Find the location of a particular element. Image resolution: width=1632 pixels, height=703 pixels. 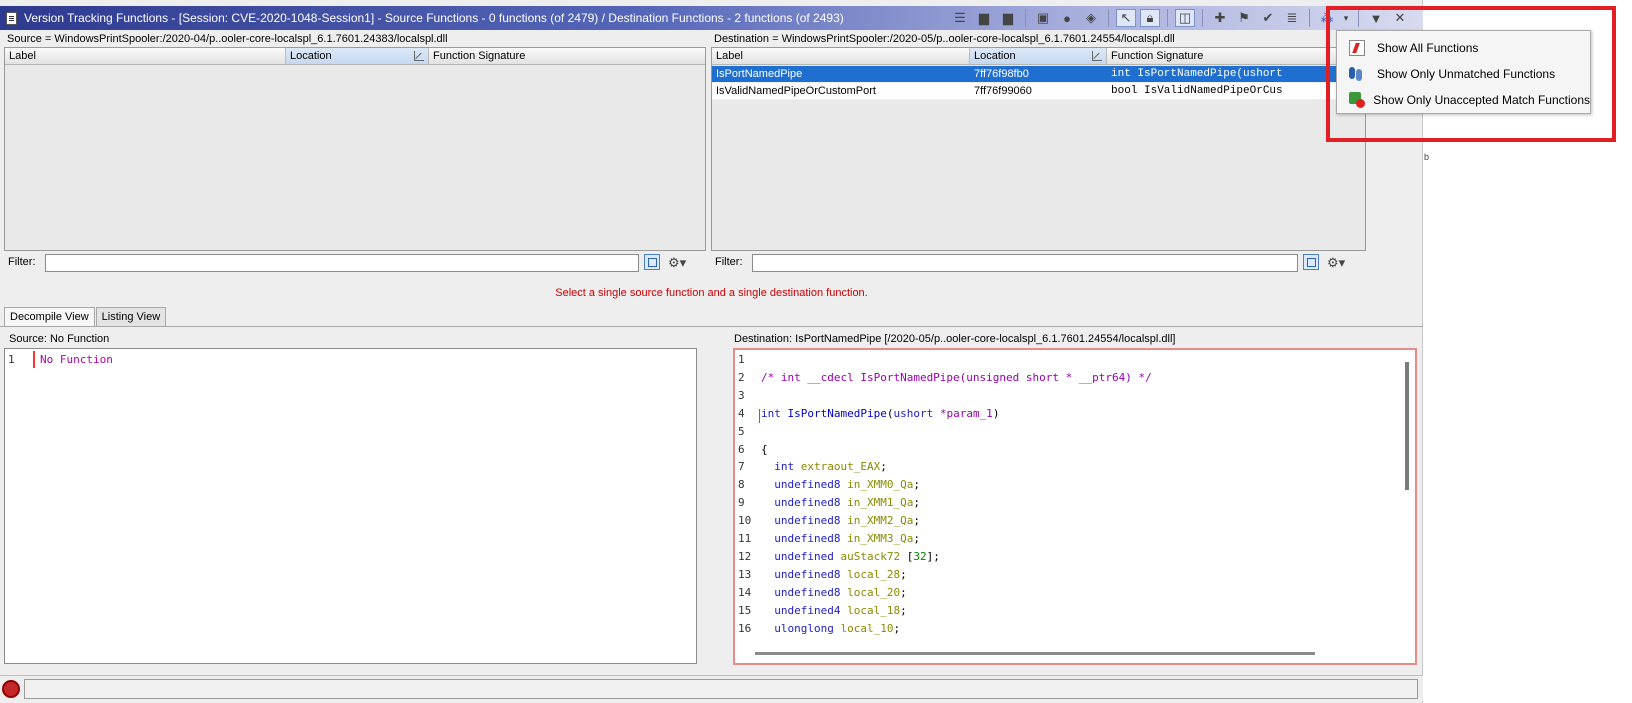

flag-icon: ⚑ is located at coordinates (1244, 18).